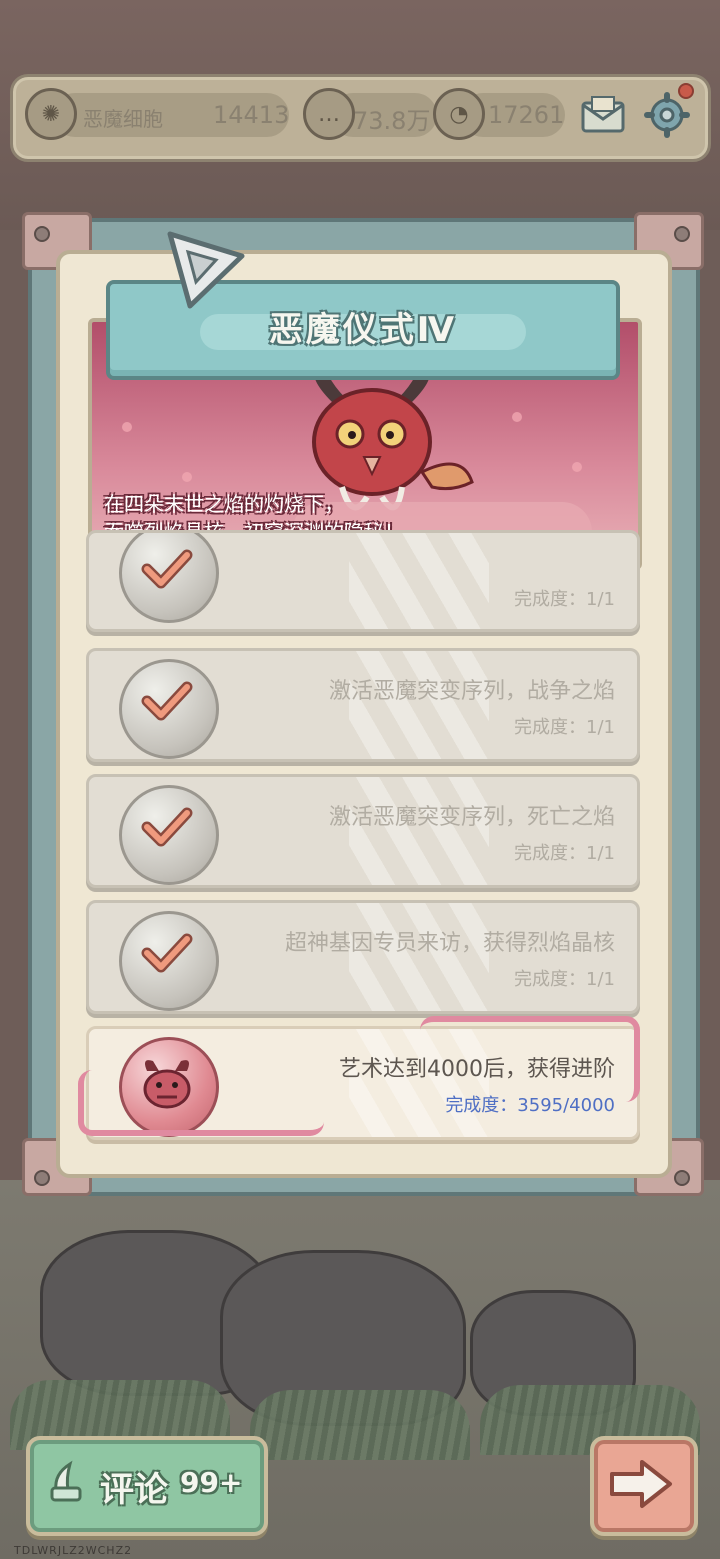 The image size is (720, 1559). I want to click on notification-dot, so click(686, 91).